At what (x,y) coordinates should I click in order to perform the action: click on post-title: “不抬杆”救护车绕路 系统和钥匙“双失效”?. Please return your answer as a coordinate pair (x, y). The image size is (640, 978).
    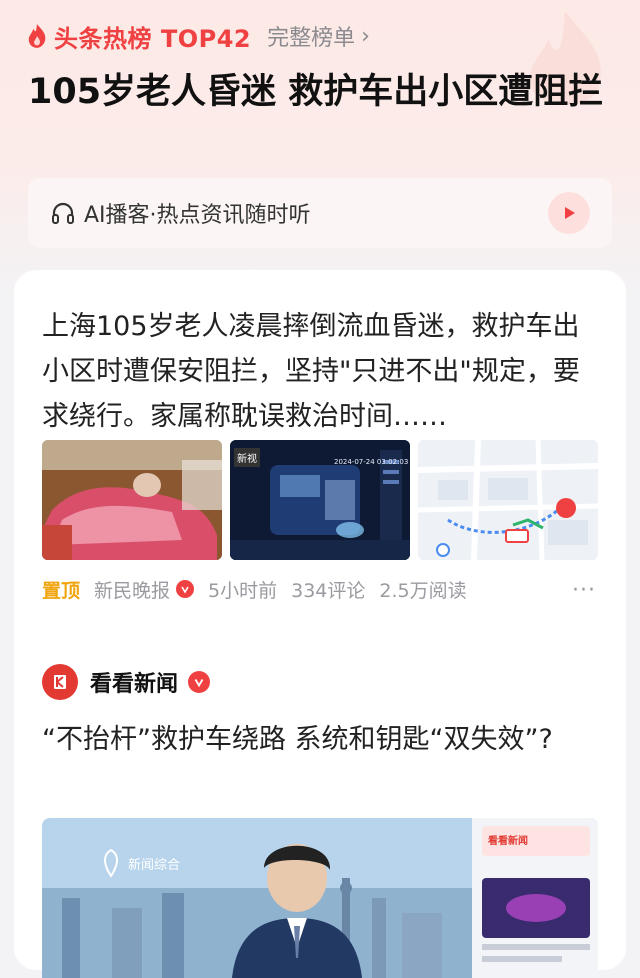
    Looking at the image, I should click on (312, 740).